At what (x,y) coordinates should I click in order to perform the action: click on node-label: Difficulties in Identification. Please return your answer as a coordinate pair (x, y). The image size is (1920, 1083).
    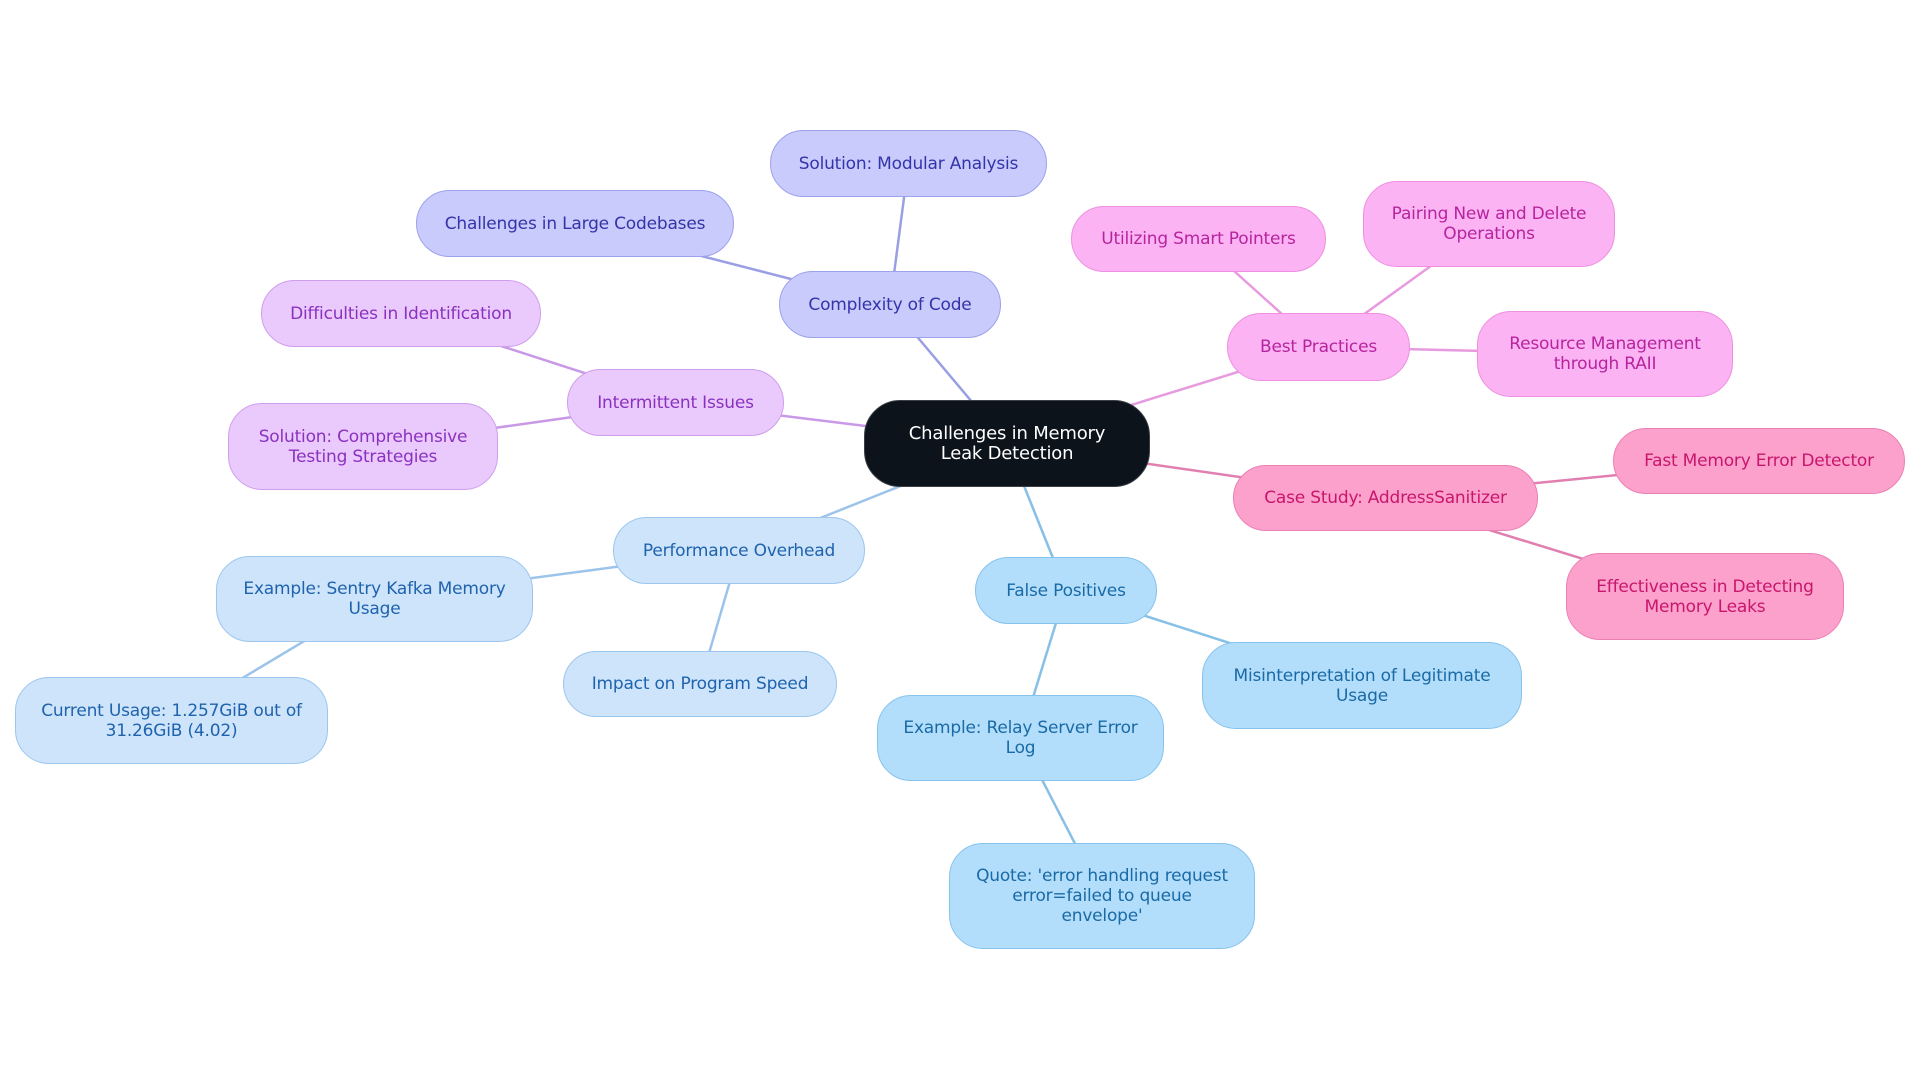
    Looking at the image, I should click on (401, 313).